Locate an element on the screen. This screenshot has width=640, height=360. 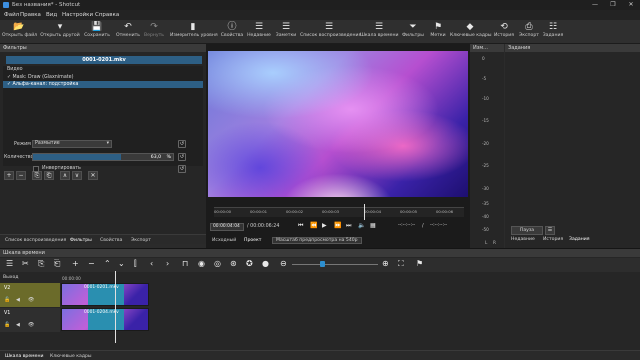
redo-button: ↷ Вернуть is located at coordinates (154, 32).